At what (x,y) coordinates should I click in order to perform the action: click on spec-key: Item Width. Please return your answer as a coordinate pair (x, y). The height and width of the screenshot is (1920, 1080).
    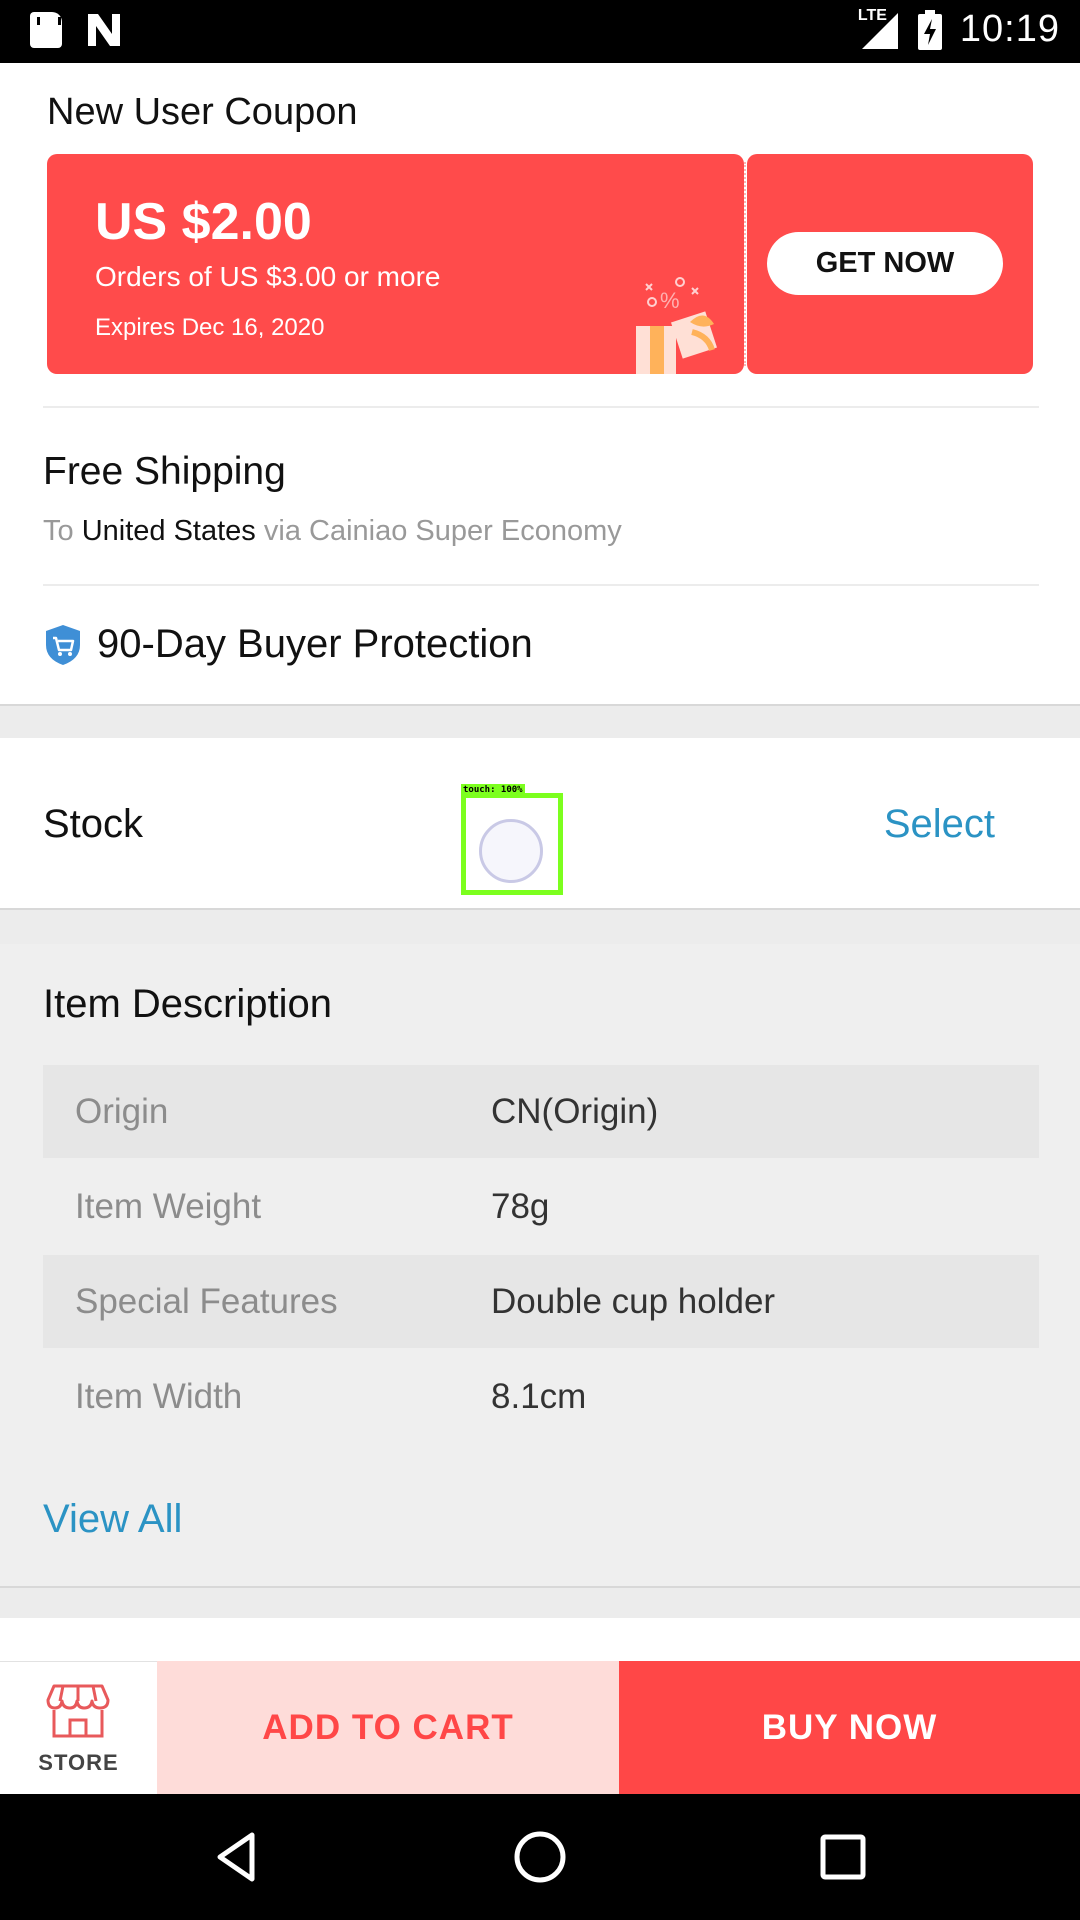
    Looking at the image, I should click on (159, 1396).